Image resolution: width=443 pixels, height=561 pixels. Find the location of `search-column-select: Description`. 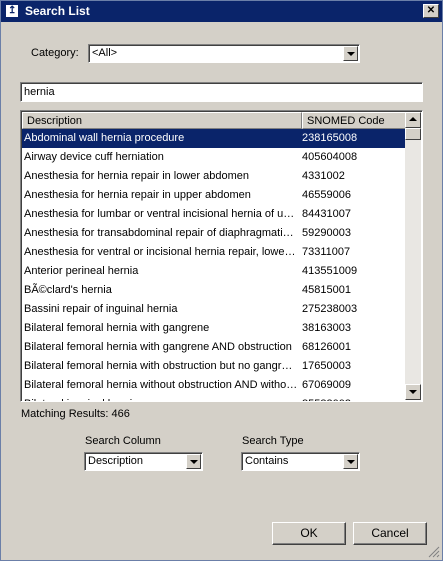

search-column-select: Description is located at coordinates (143, 461).